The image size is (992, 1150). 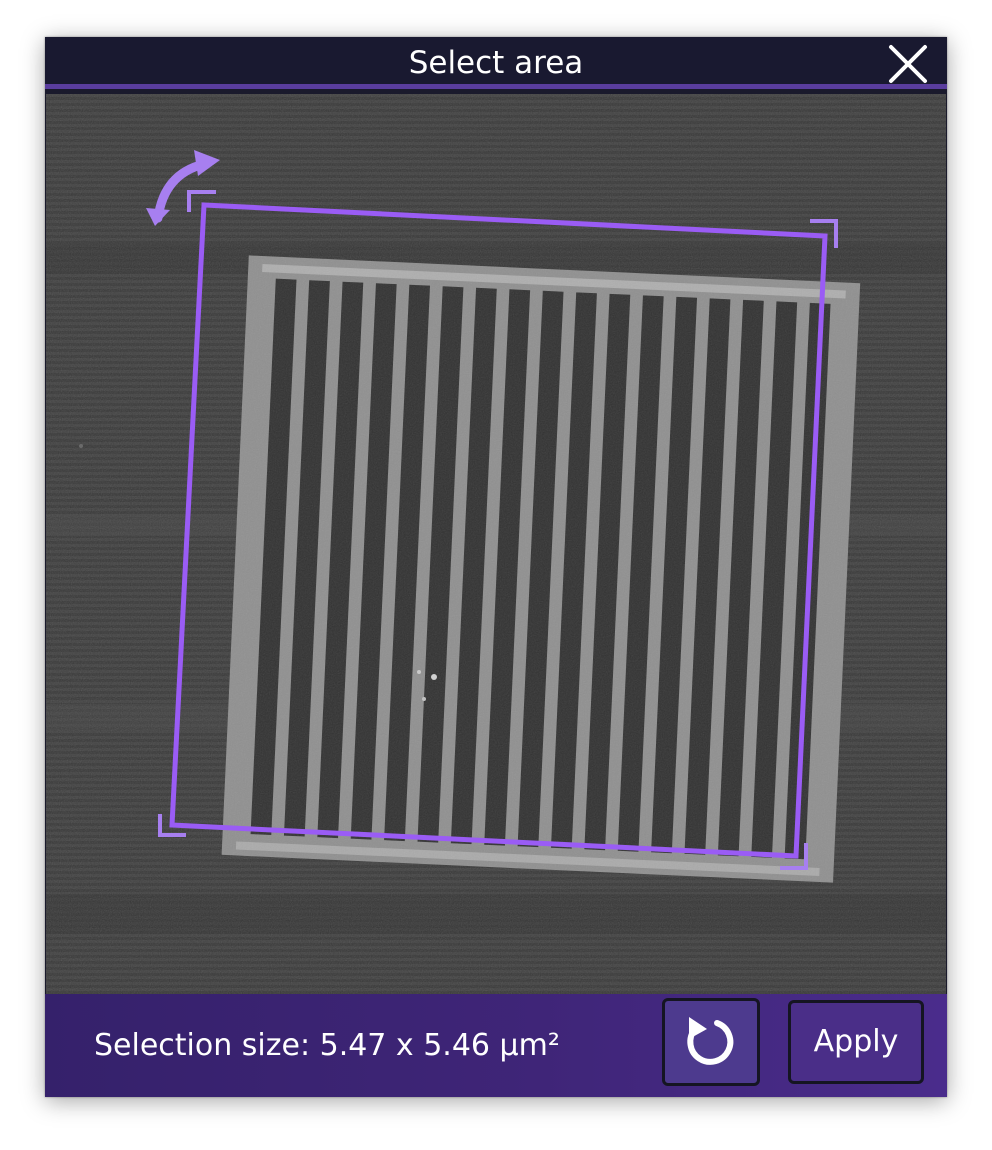 I want to click on selection-size-label: Selection size: 5.47 x 5.46 µm², so click(x=327, y=1045).